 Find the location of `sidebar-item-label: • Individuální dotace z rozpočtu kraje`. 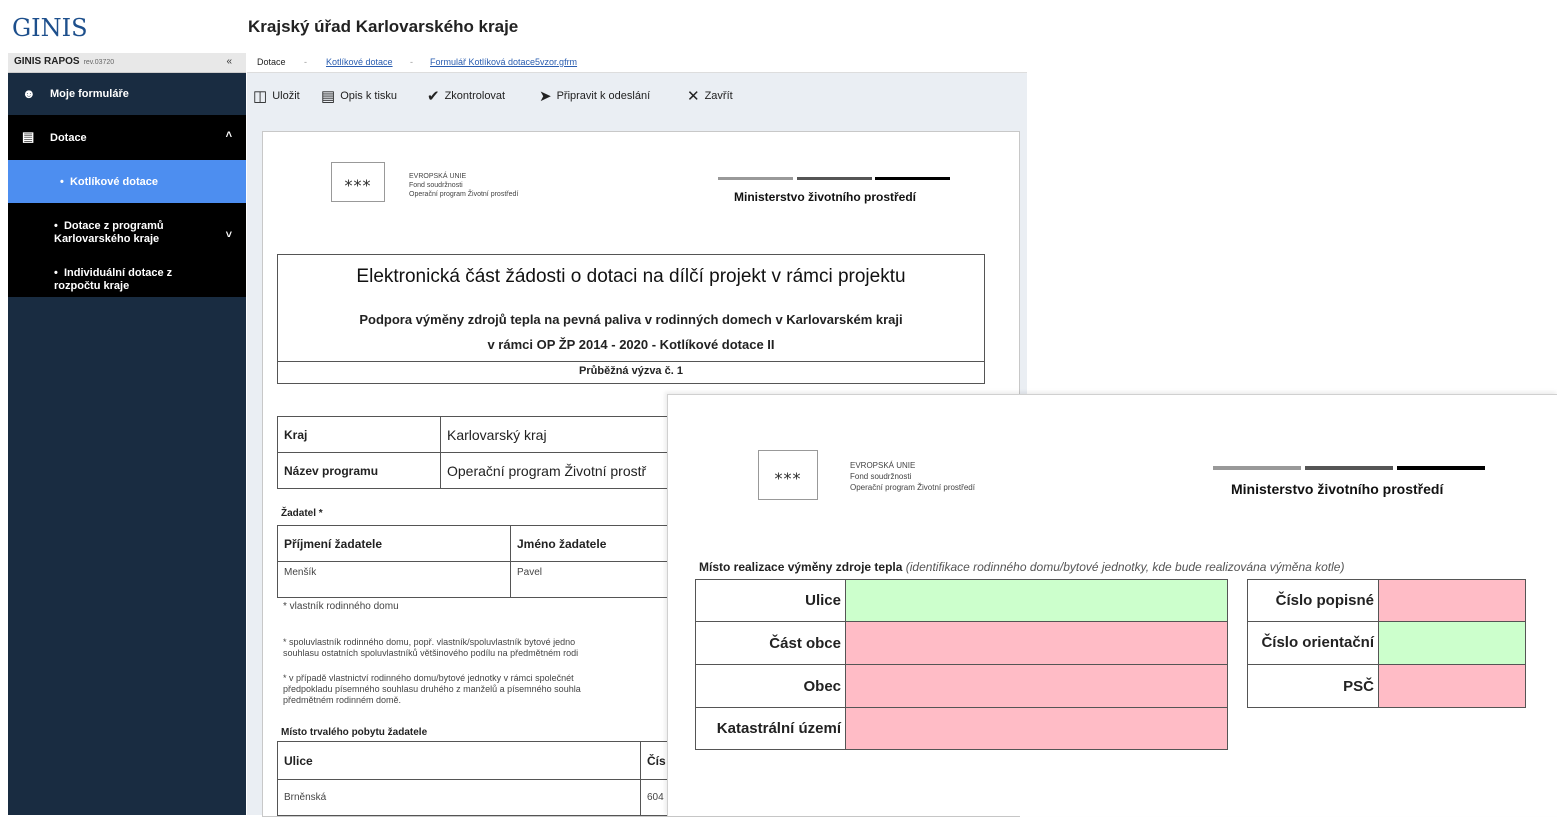

sidebar-item-label: • Individuální dotace z rozpočtu kraje is located at coordinates (113, 279).